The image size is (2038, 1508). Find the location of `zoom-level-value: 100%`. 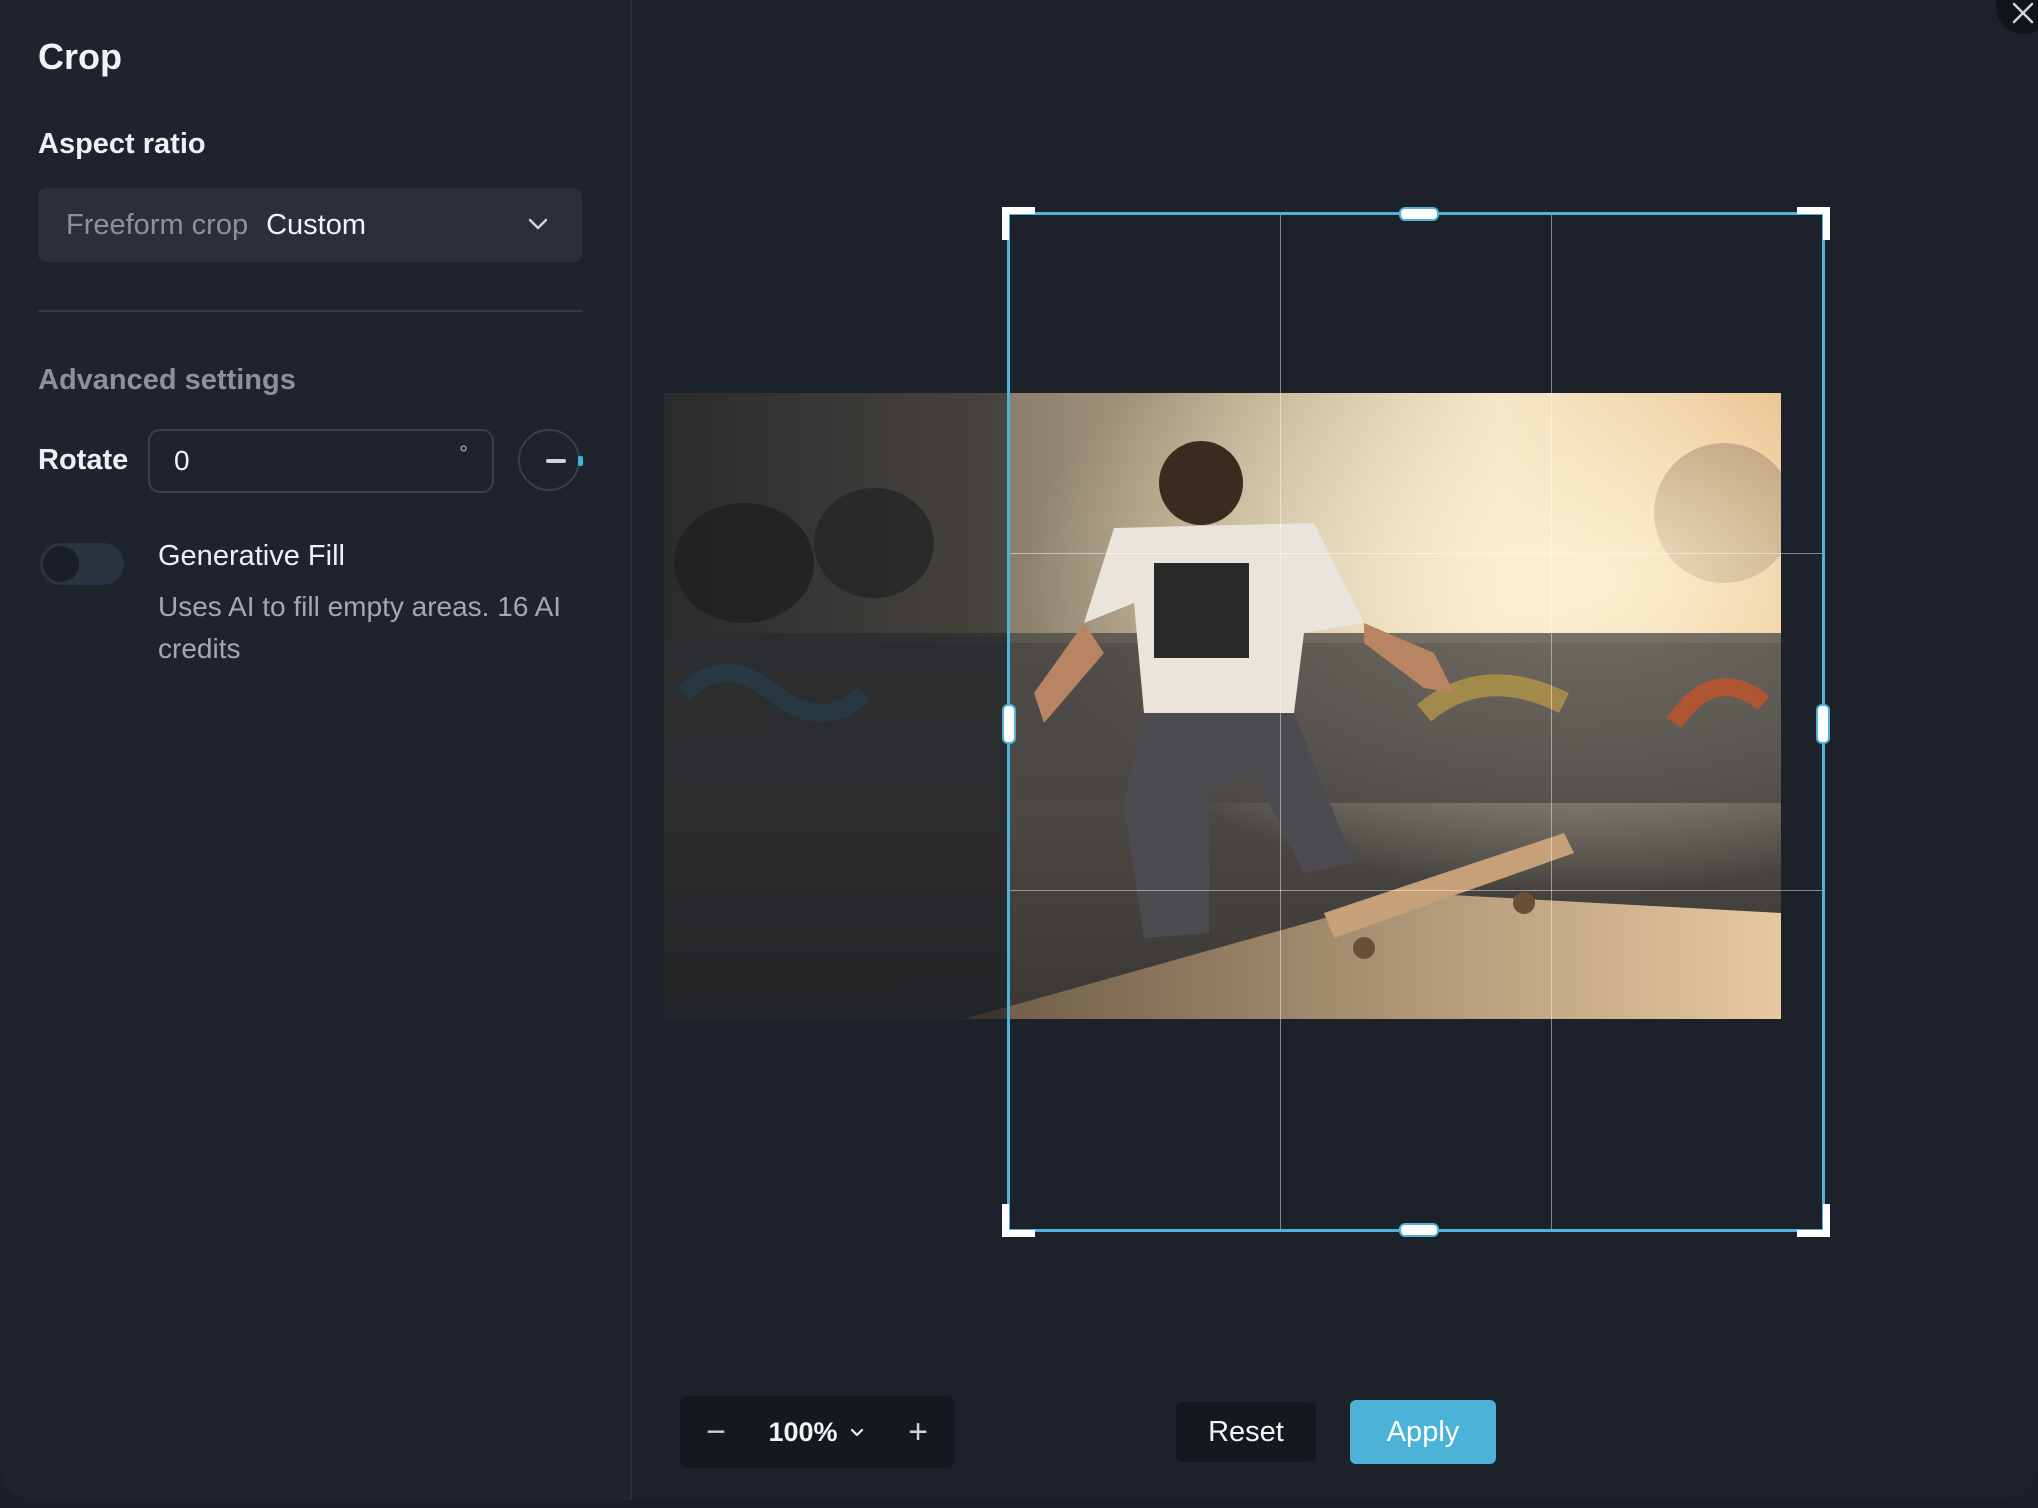

zoom-level-value: 100% is located at coordinates (803, 1431).